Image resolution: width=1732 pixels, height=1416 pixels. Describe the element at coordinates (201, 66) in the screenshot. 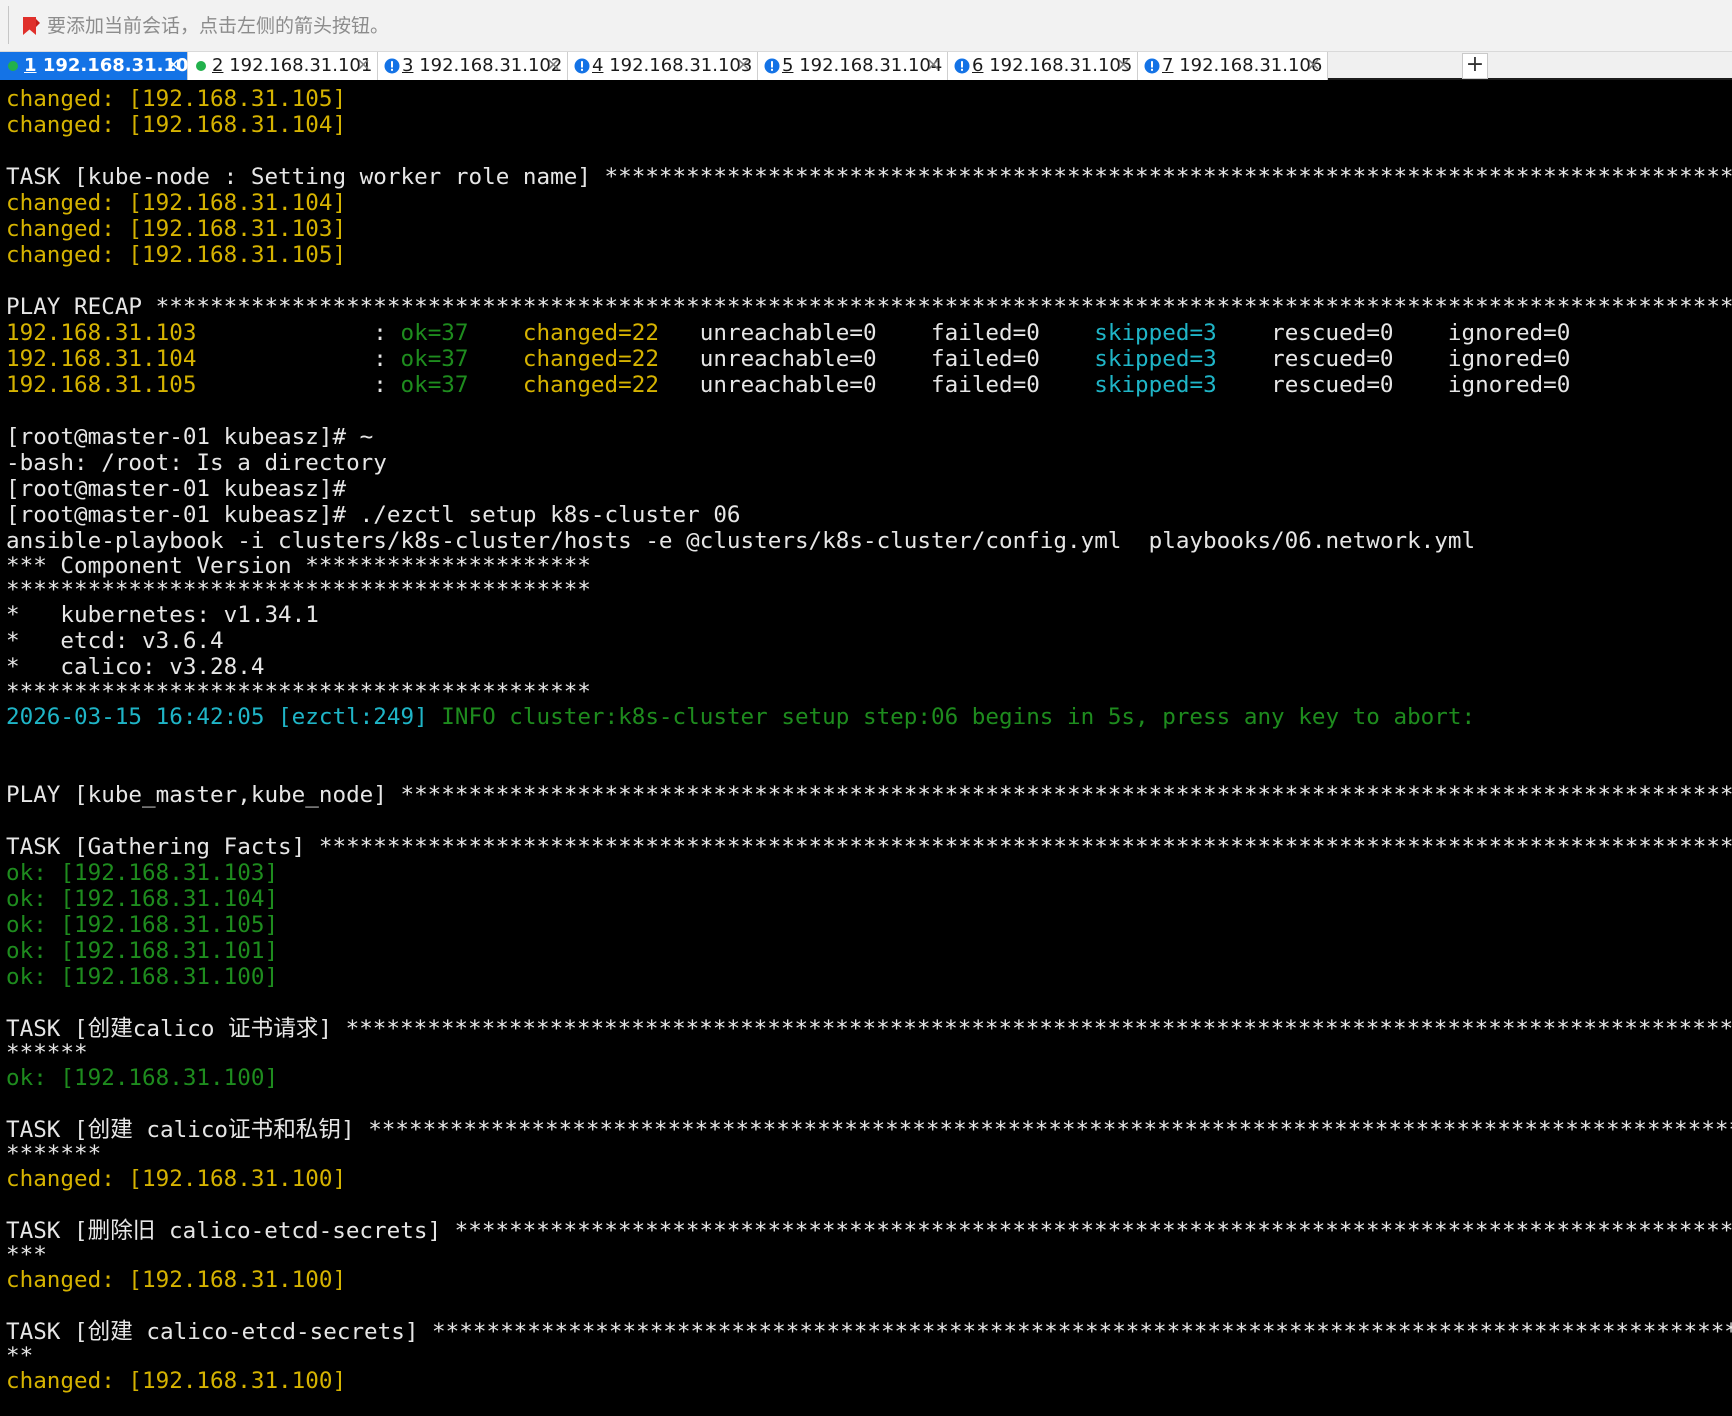

I see `connected-status-dot-icon` at that location.